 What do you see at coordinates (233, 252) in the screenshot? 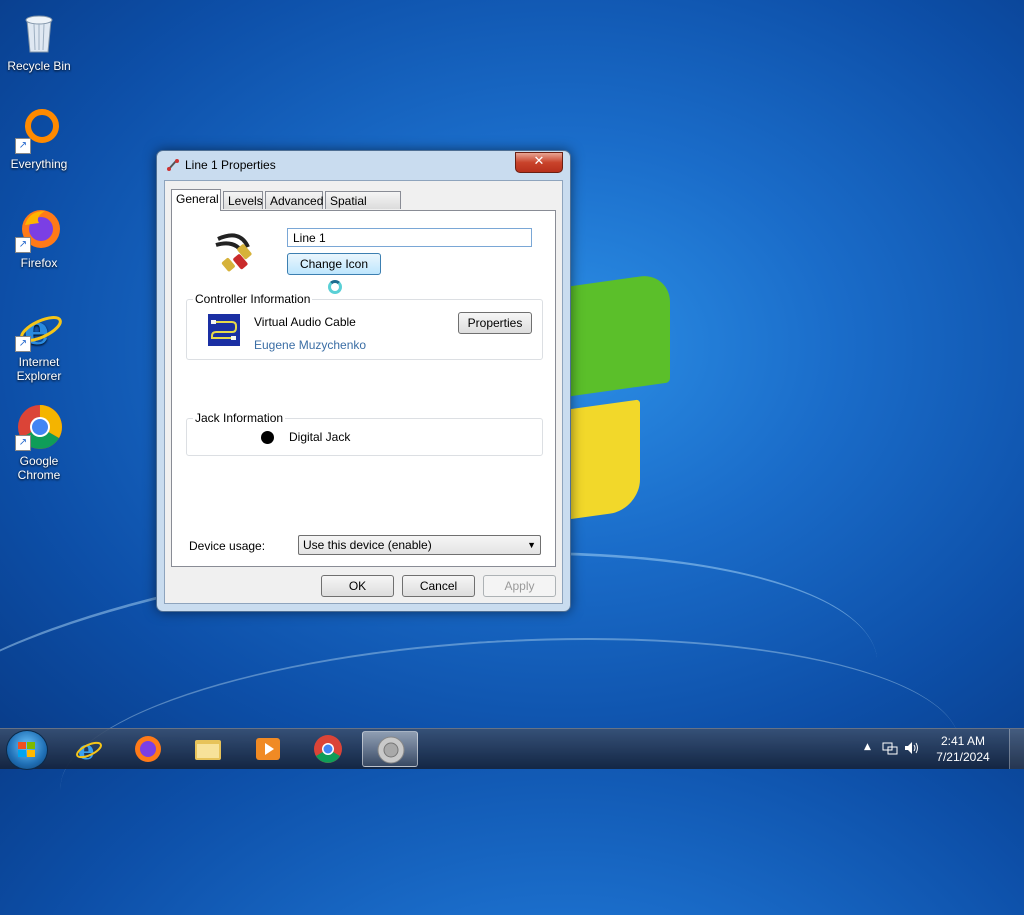
I see `rca-cable-icon` at bounding box center [233, 252].